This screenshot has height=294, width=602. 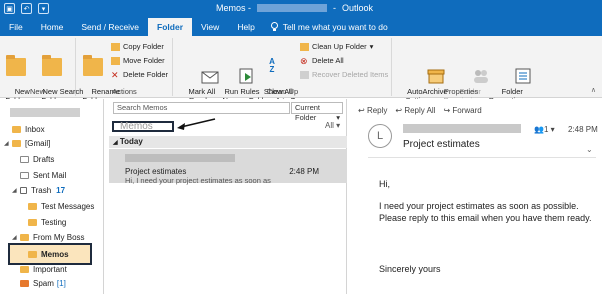 What do you see at coordinates (115, 60) in the screenshot?
I see `move-folder-icon` at bounding box center [115, 60].